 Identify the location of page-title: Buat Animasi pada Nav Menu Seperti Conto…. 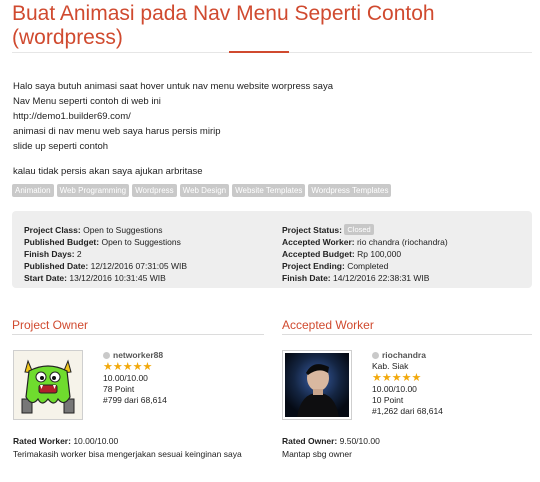
(272, 26).